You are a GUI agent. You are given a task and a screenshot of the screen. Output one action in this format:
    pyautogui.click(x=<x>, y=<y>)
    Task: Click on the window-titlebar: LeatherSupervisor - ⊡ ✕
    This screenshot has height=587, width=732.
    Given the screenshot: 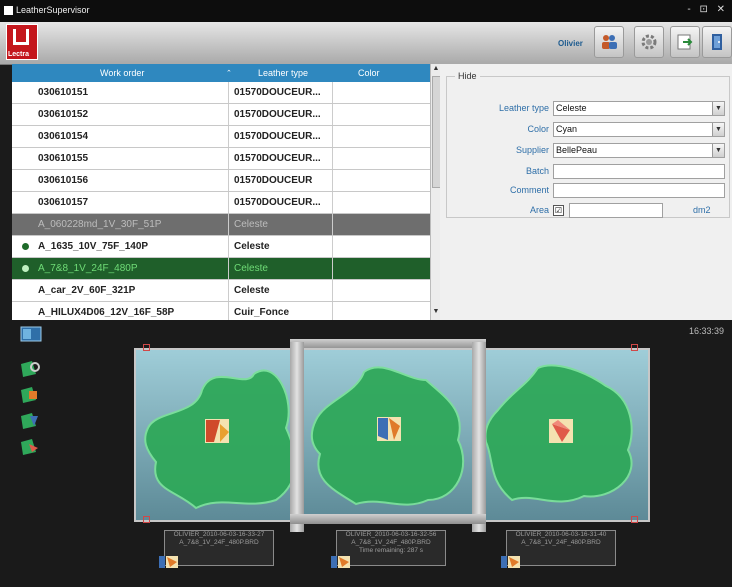 What is the action you would take?
    pyautogui.click(x=366, y=11)
    